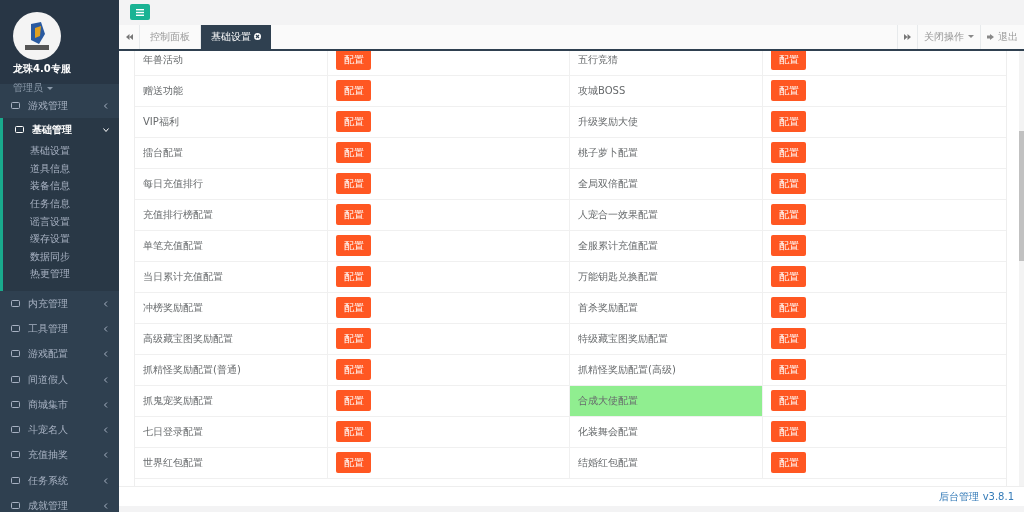  I want to click on table-cell-text: 当日累计充值配置, so click(183, 276).